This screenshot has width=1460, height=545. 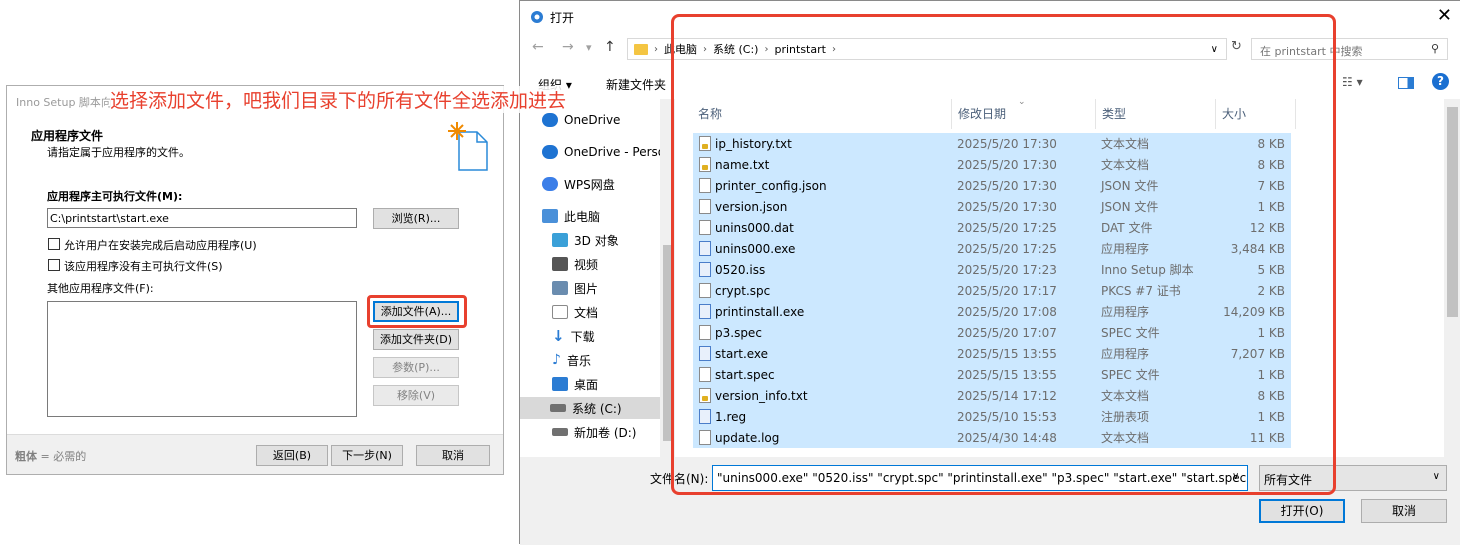 I want to click on sidebar-item-music: ♪ 音乐, so click(x=571, y=360).